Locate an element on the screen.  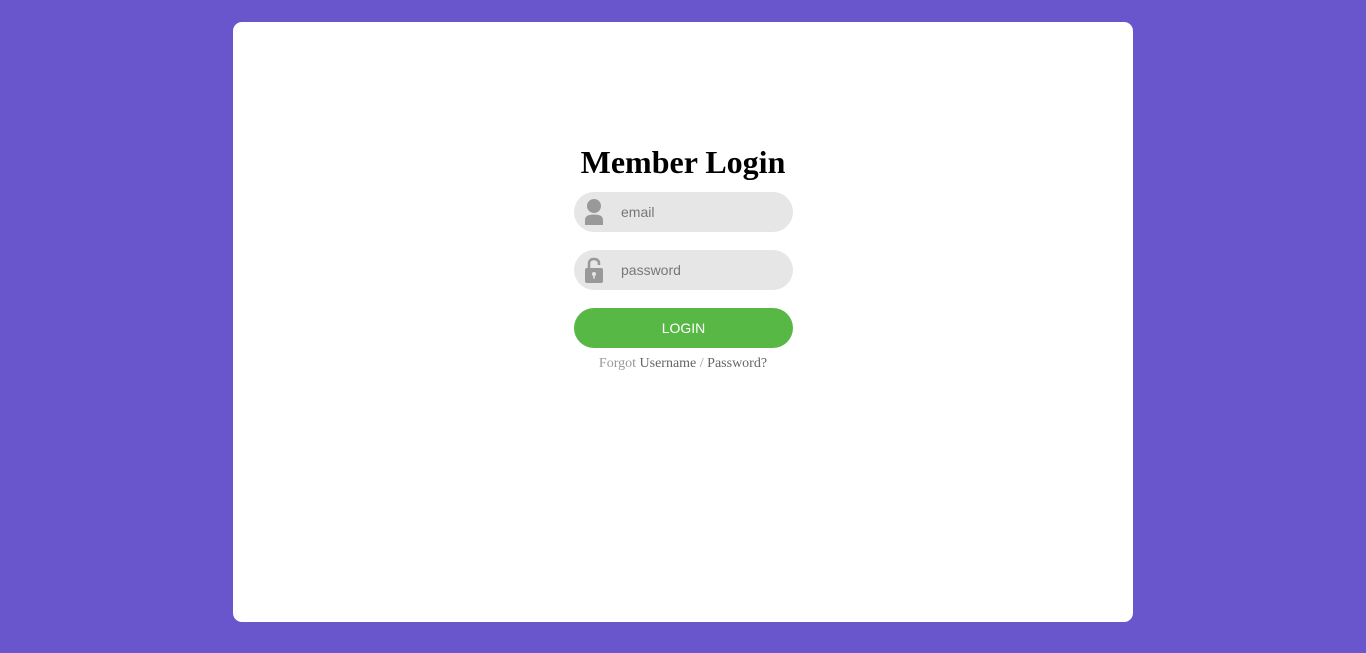
forgot-password-link: Password? is located at coordinates (737, 363).